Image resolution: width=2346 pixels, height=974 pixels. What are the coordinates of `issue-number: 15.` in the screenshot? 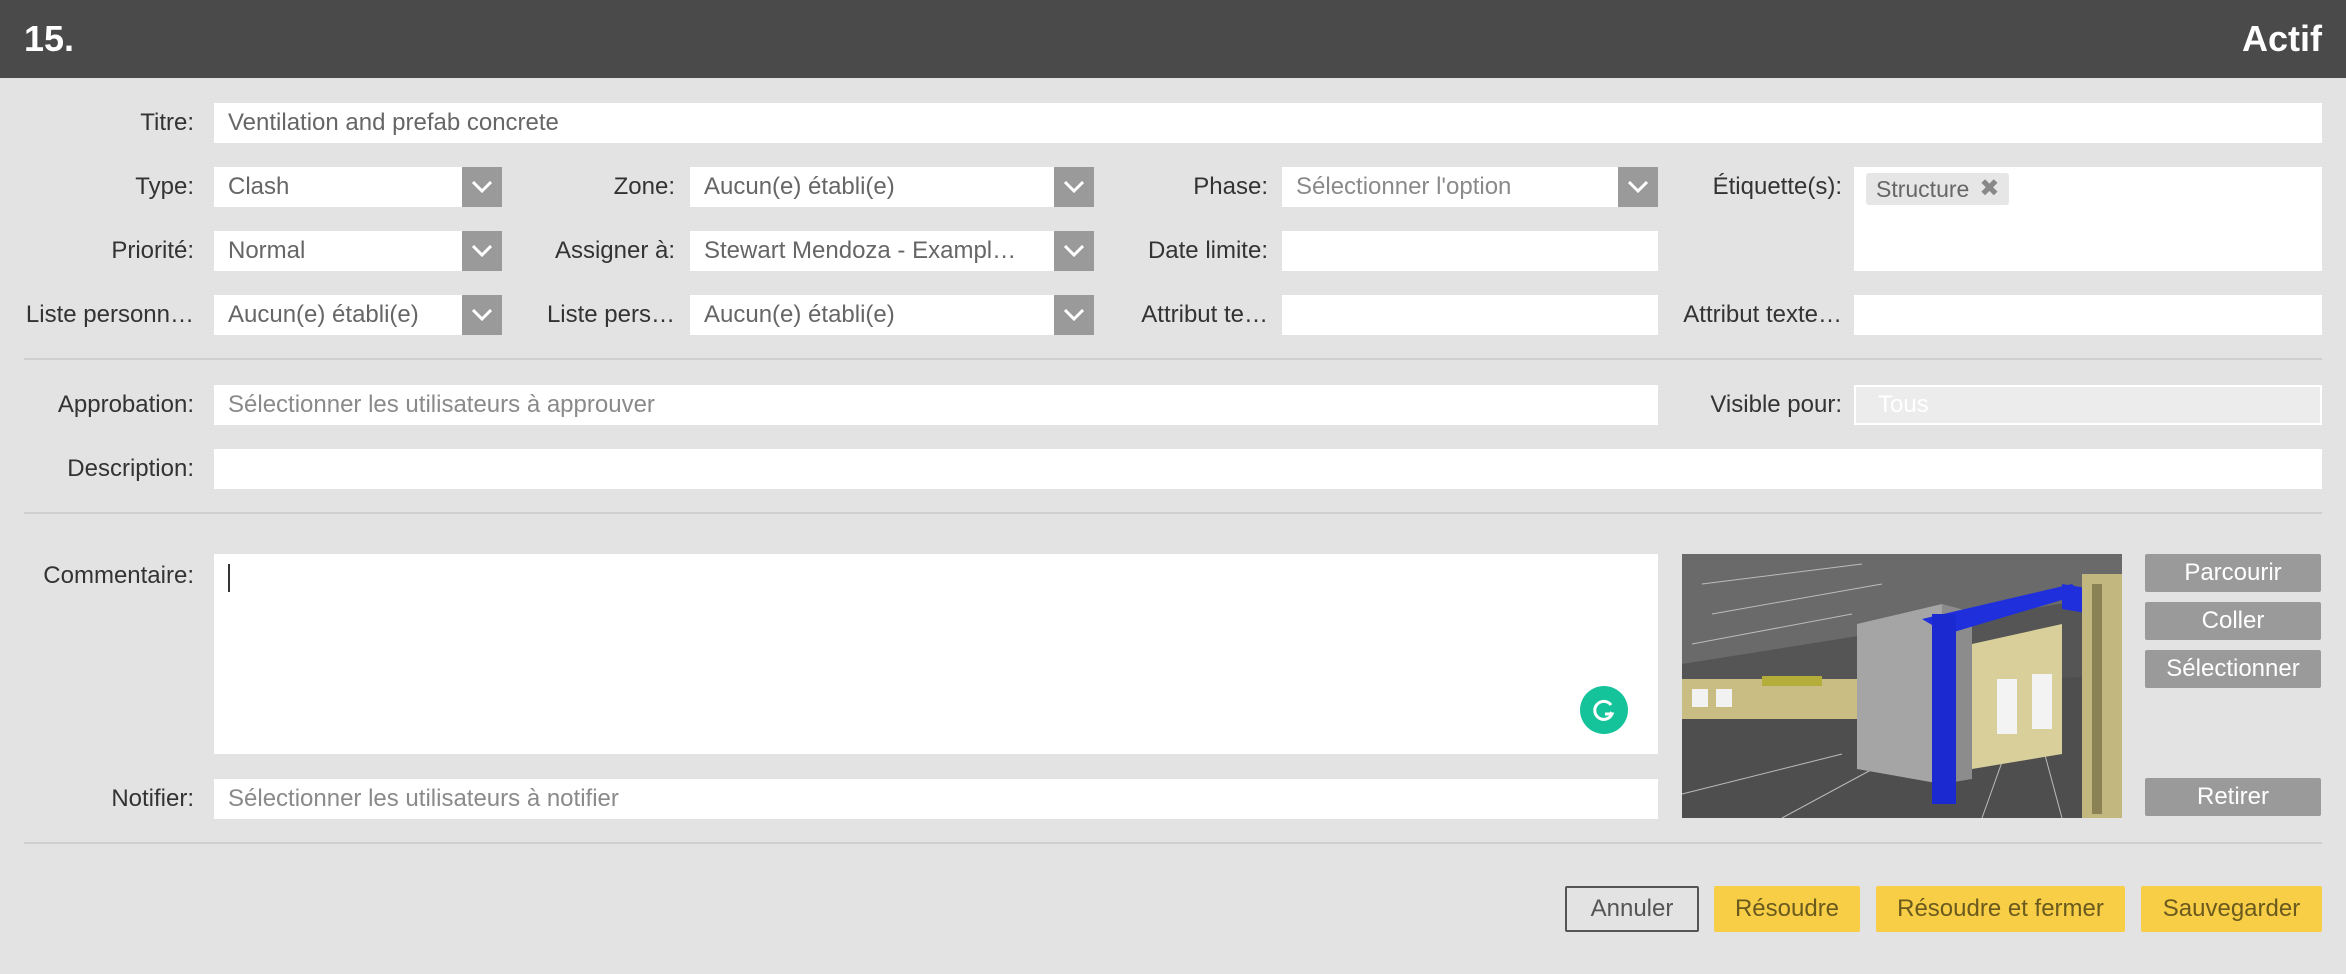 It's located at (49, 38).